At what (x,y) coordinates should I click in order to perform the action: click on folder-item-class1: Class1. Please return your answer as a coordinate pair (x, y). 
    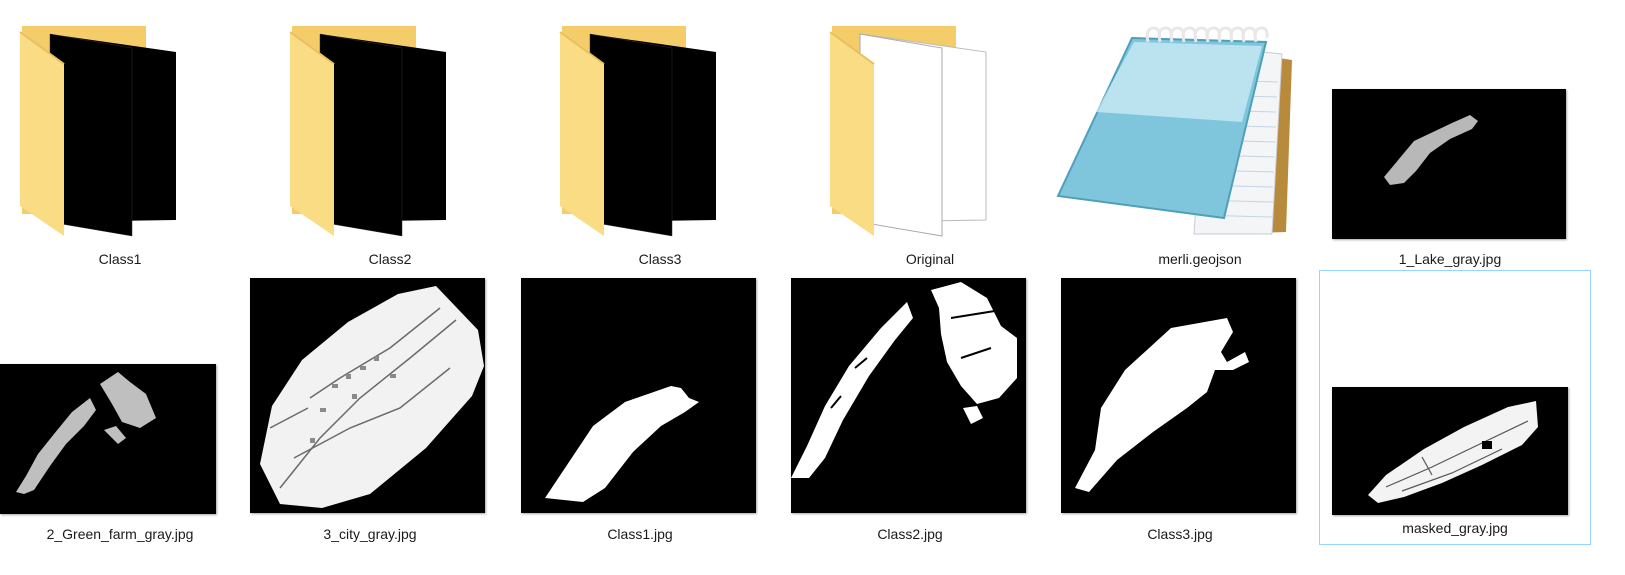
    Looking at the image, I should click on (120, 137).